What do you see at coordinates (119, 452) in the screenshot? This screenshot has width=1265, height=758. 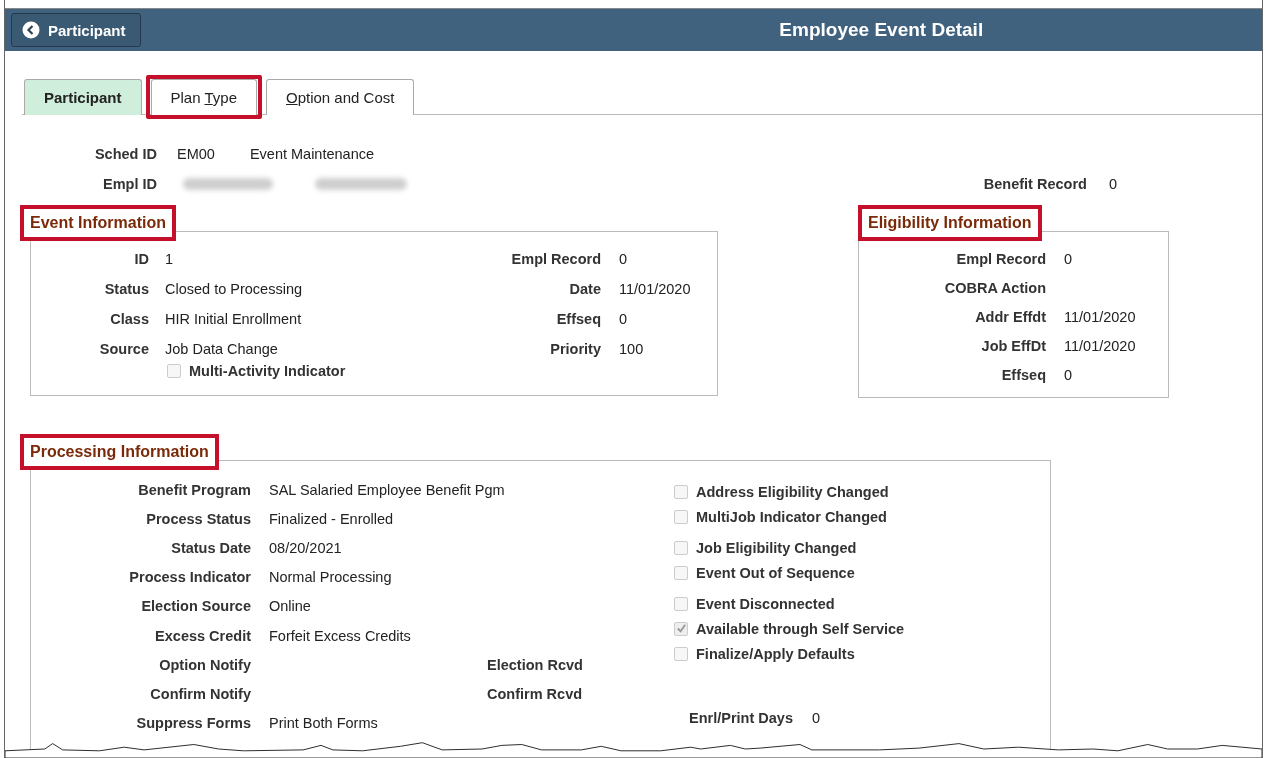 I see `section-title: Processing Information` at bounding box center [119, 452].